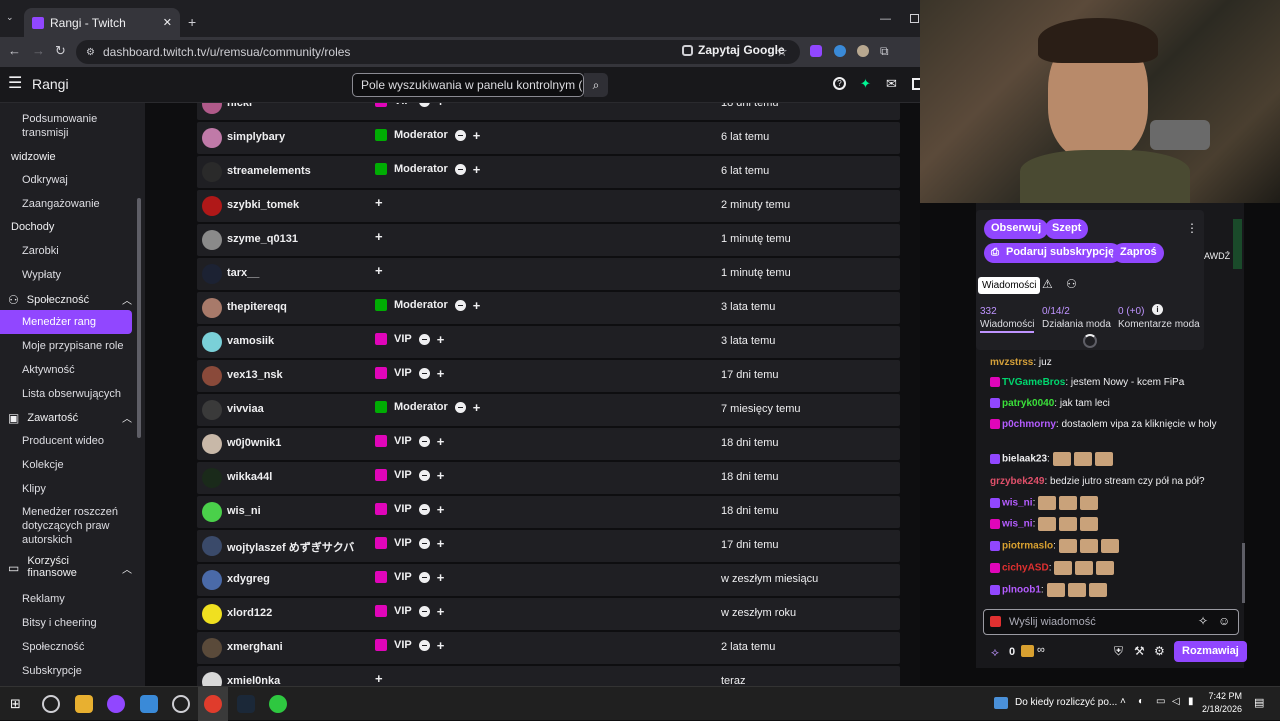 The width and height of the screenshot is (1280, 721). I want to click on extensions-puzzle-icon: ⧉, so click(884, 51).